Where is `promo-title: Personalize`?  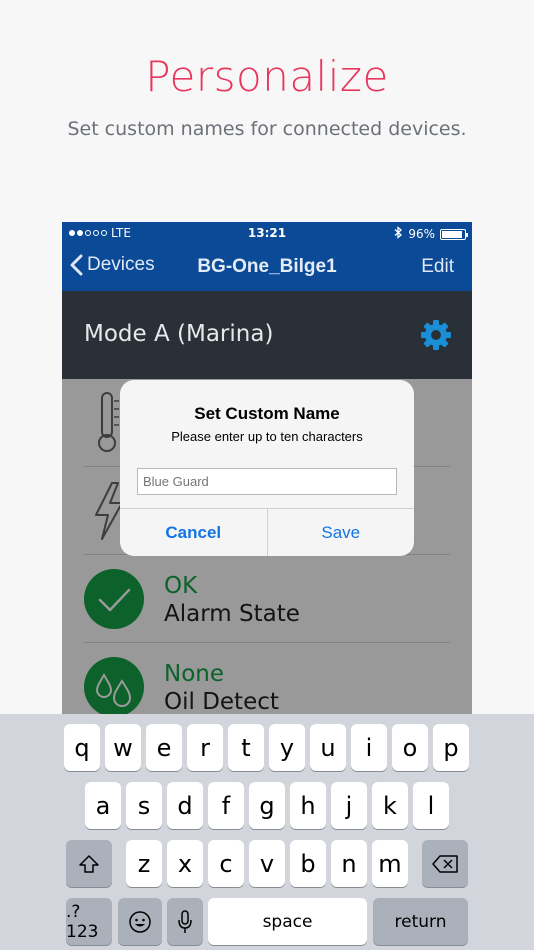
promo-title: Personalize is located at coordinates (267, 76).